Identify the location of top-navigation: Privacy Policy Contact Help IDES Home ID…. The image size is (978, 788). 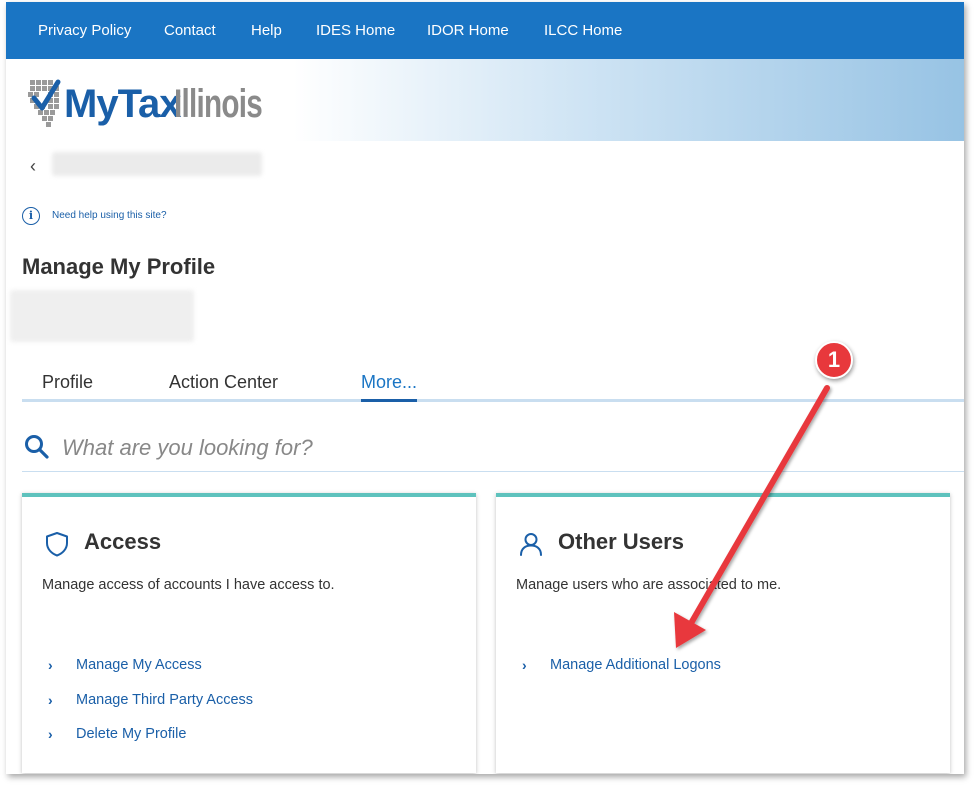
(485, 30).